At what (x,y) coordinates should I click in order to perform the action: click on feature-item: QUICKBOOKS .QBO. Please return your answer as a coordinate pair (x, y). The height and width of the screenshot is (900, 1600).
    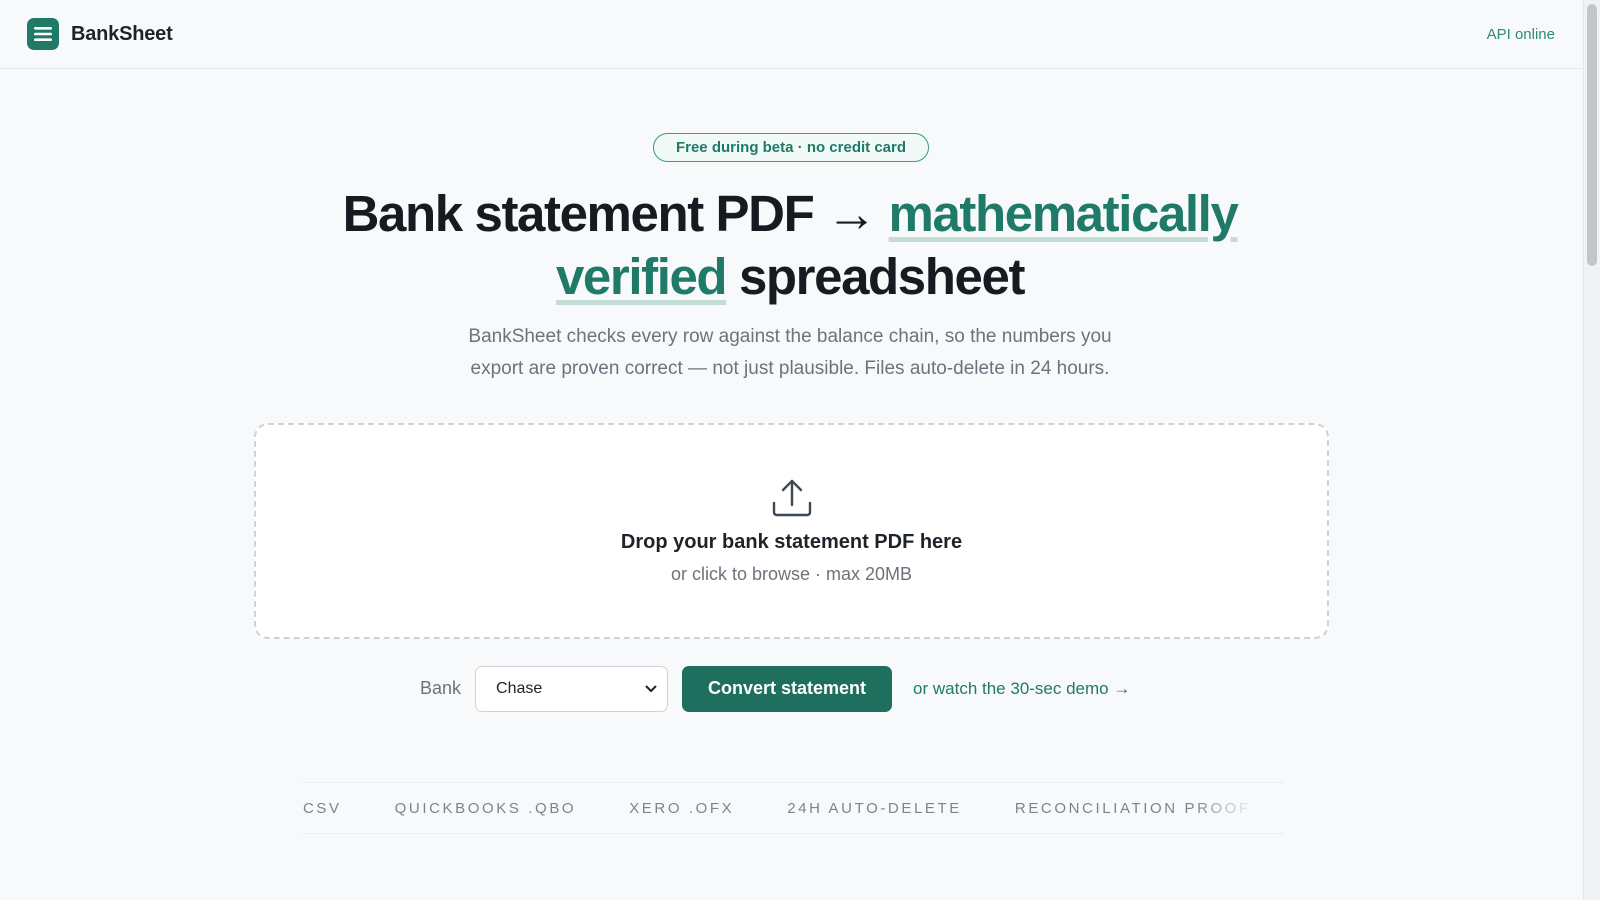
    Looking at the image, I should click on (485, 808).